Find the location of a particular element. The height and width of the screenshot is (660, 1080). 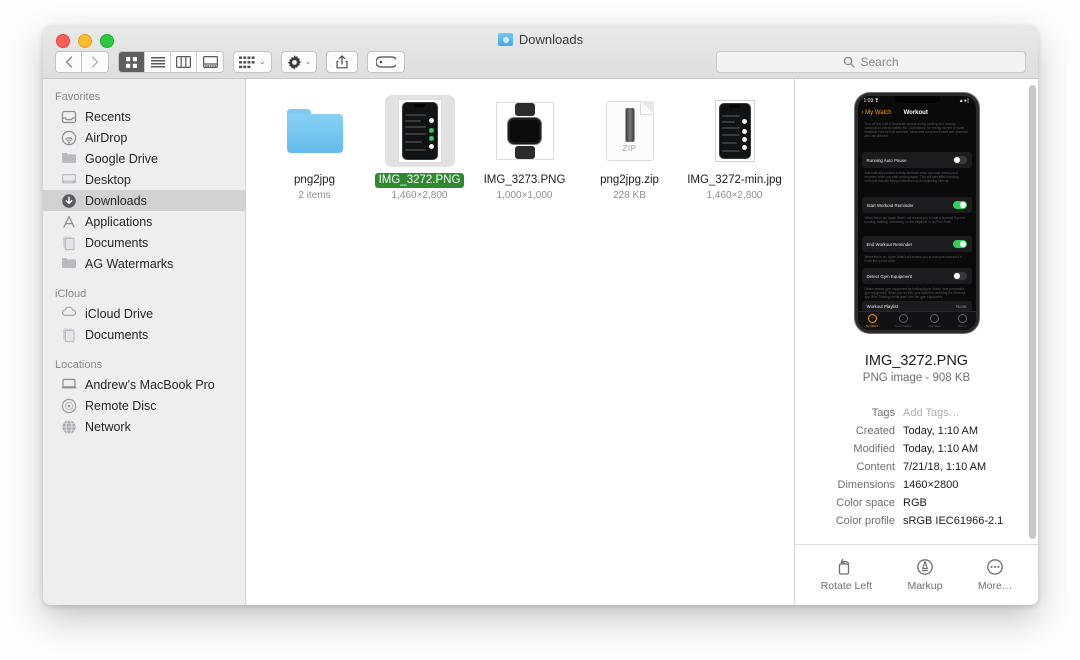

laptop-icon is located at coordinates (69, 385).